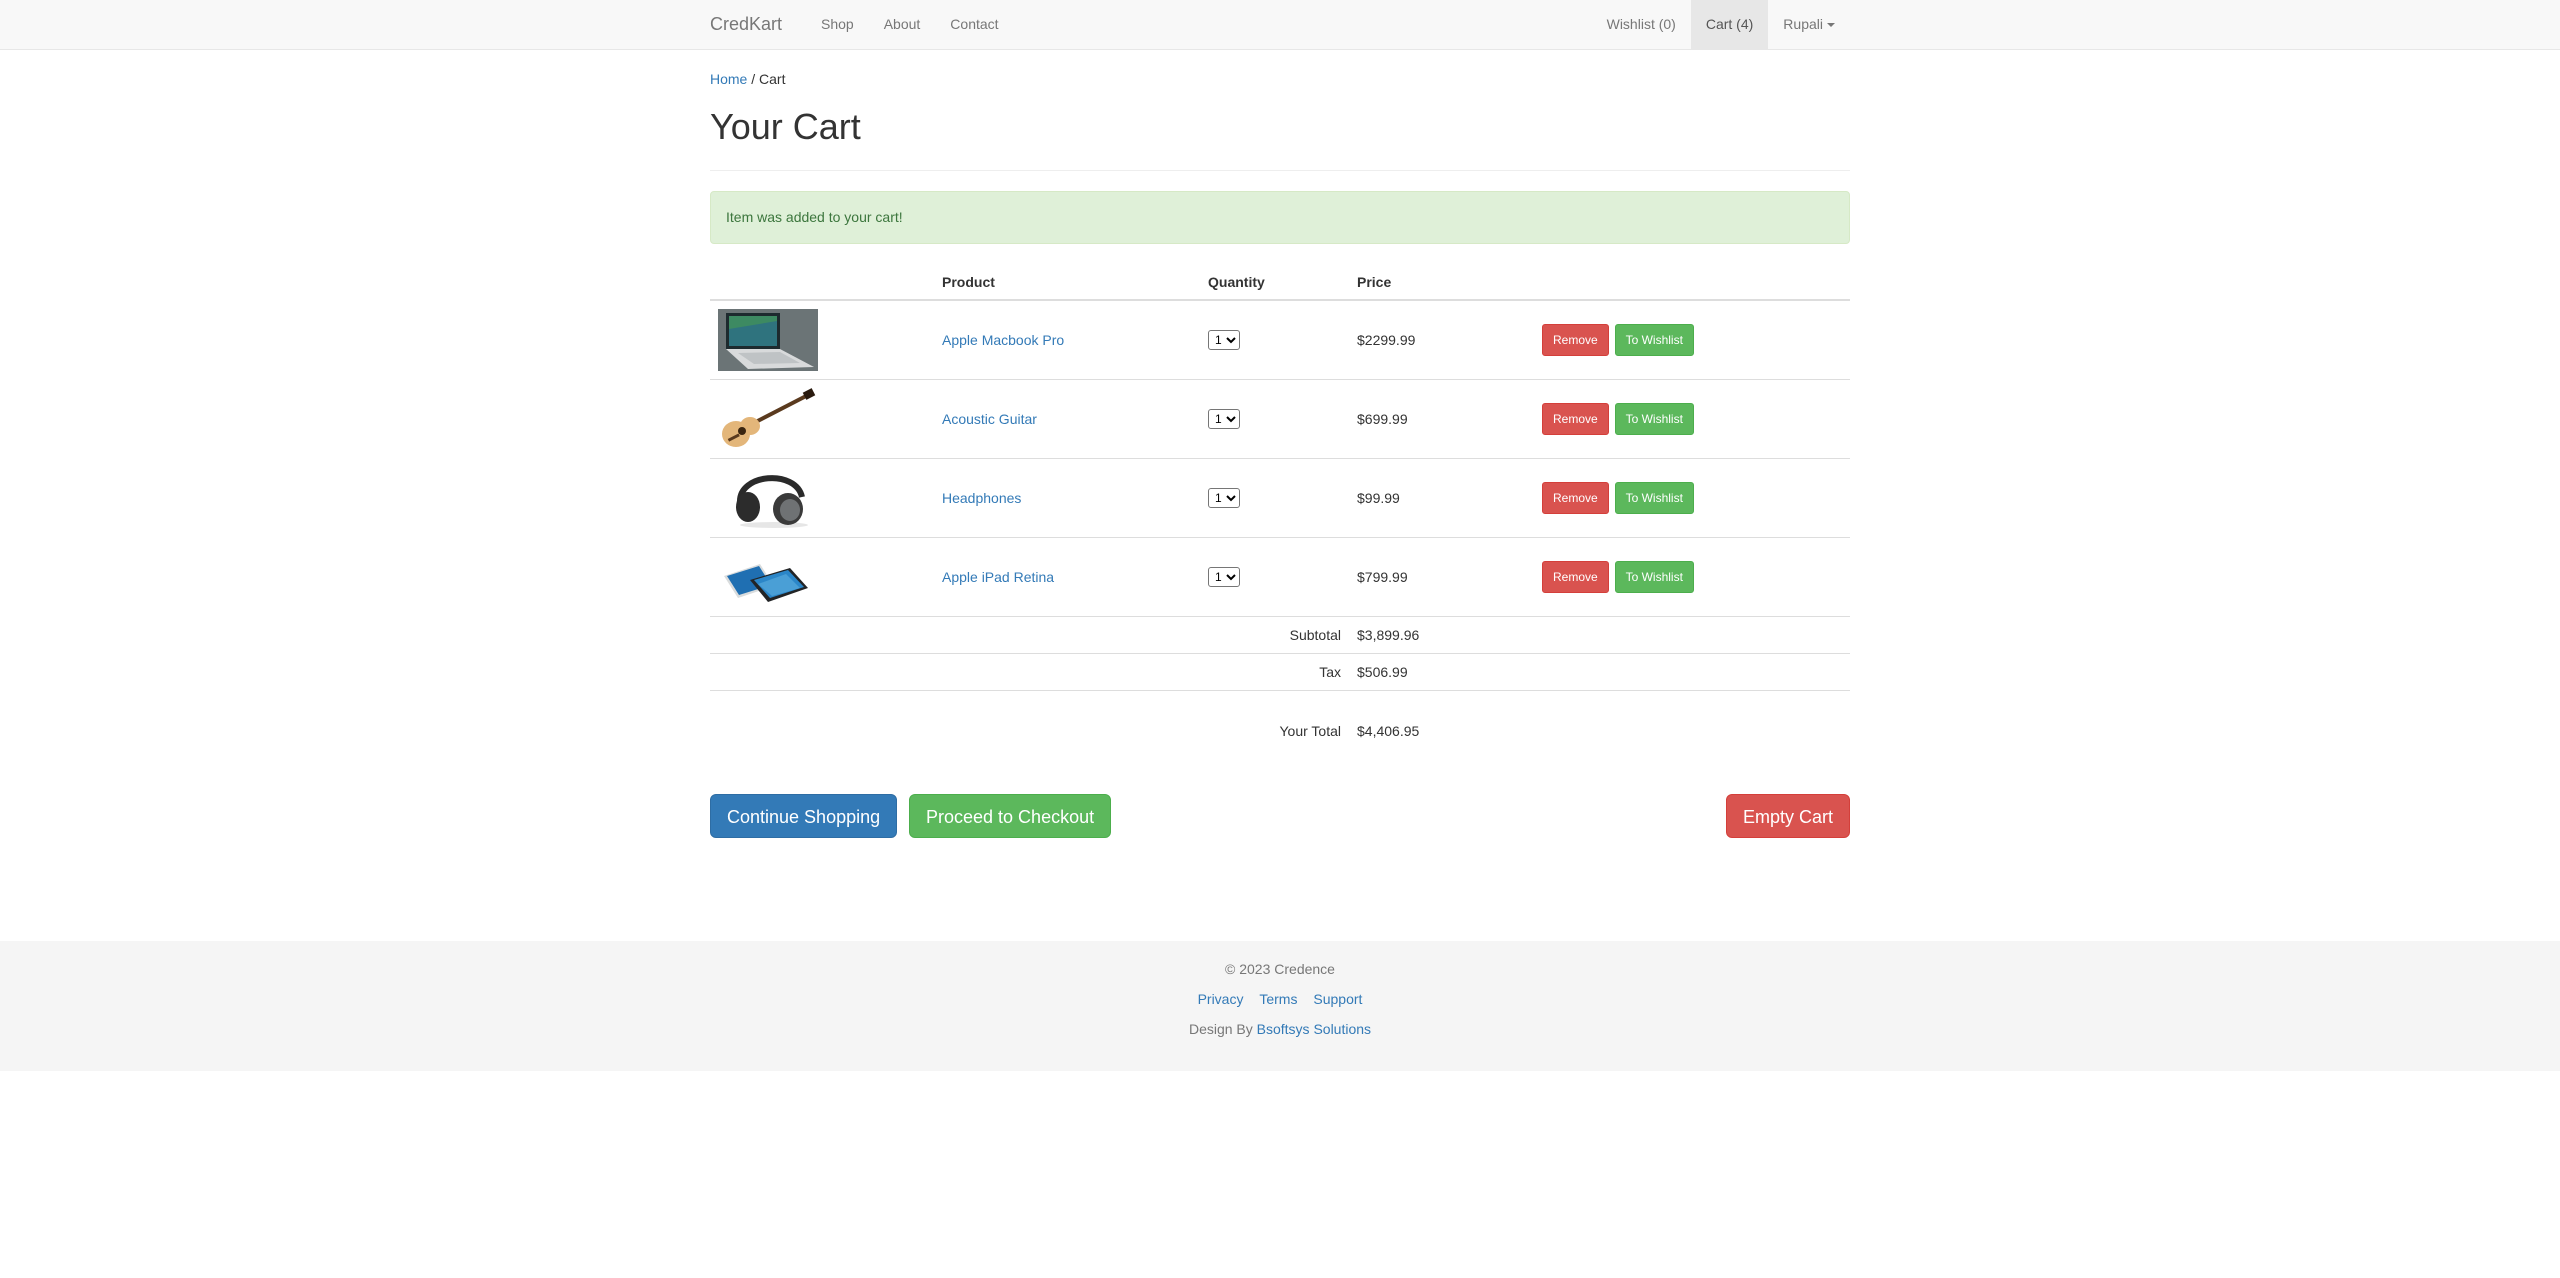  I want to click on tax-row: Tax $506.99, so click(1280, 672).